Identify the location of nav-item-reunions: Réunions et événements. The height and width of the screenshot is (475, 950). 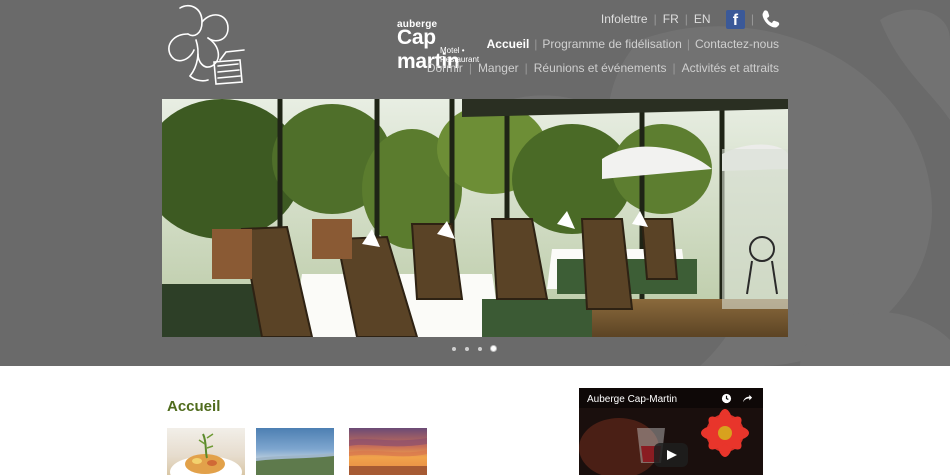
(600, 68).